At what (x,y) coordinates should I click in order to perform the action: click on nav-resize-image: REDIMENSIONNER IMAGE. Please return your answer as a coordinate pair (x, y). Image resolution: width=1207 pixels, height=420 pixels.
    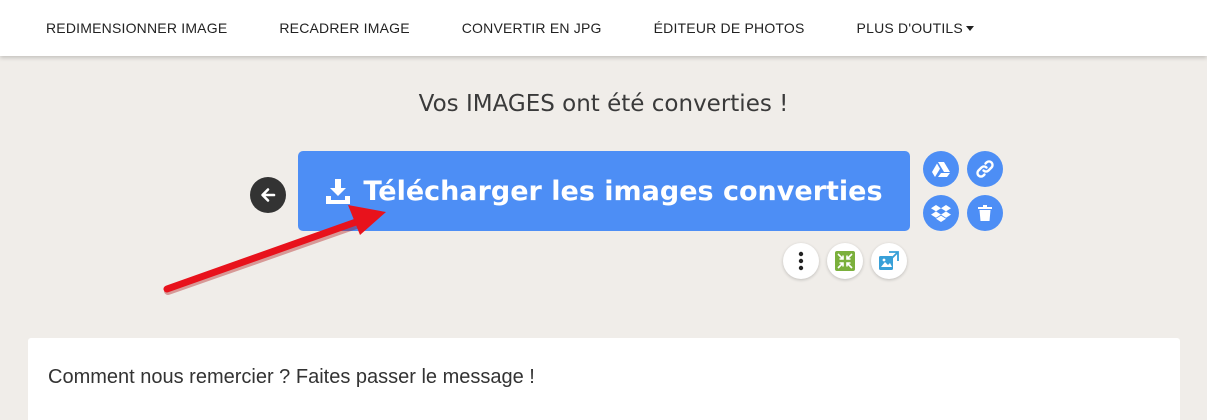
    Looking at the image, I should click on (136, 28).